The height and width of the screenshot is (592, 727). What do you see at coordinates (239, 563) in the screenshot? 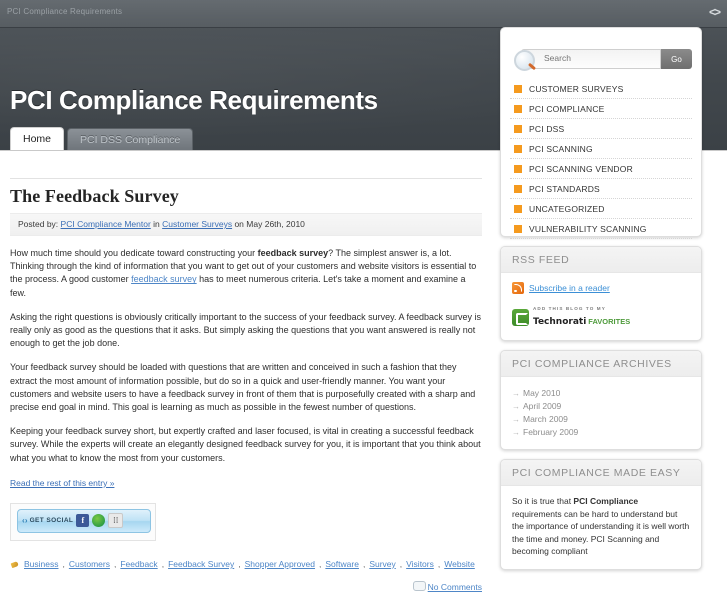
I see `tag-sep-3: ,` at bounding box center [239, 563].